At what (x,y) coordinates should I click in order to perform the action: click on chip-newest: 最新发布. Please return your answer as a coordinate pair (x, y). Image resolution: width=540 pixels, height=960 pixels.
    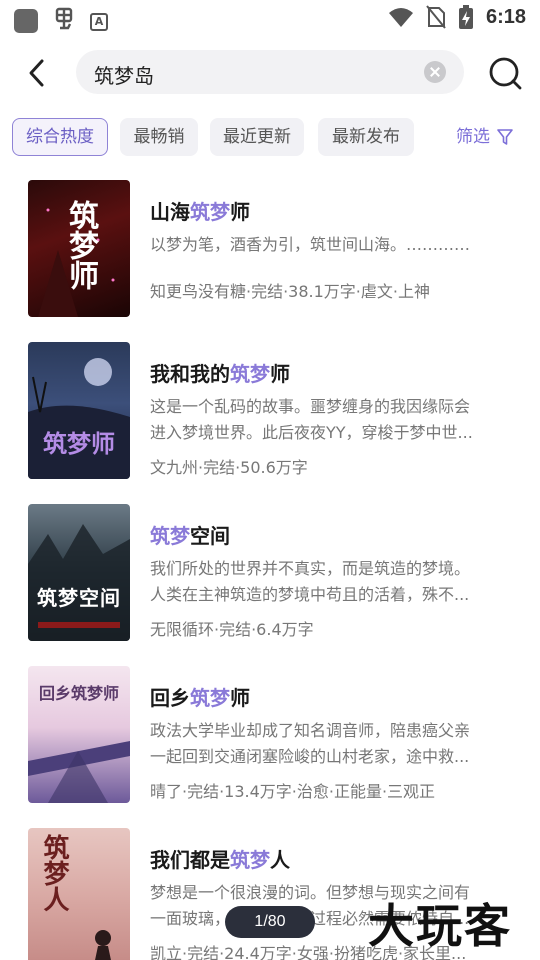
    Looking at the image, I should click on (366, 137).